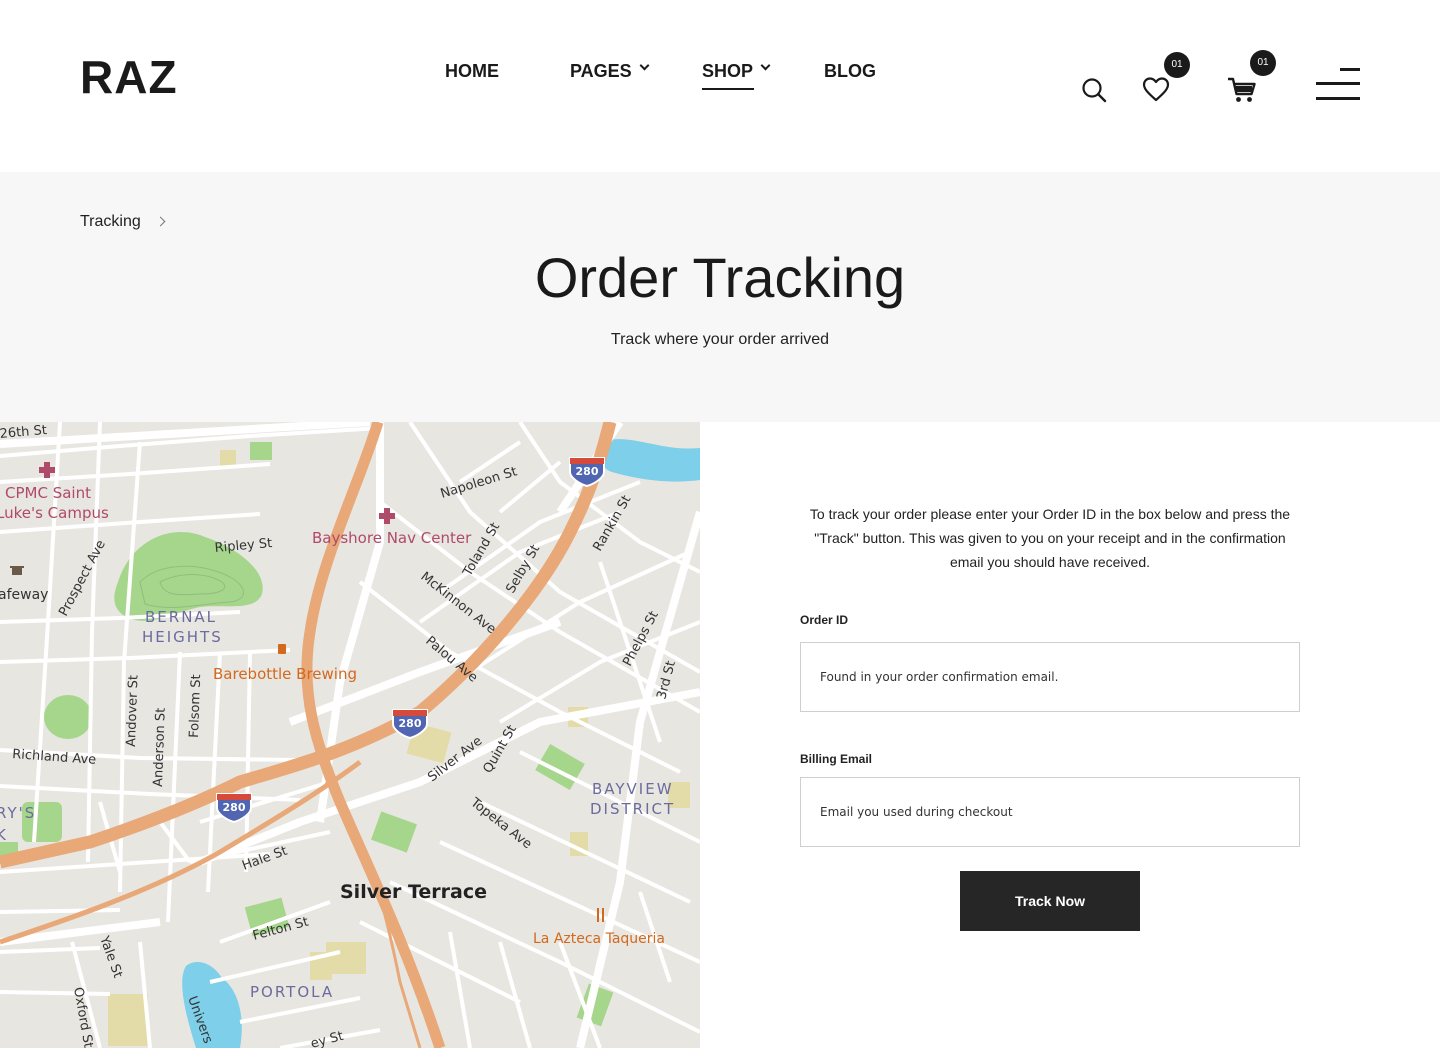 Image resolution: width=1440 pixels, height=1048 pixels. I want to click on nav-blog-label: BLOG, so click(850, 71).